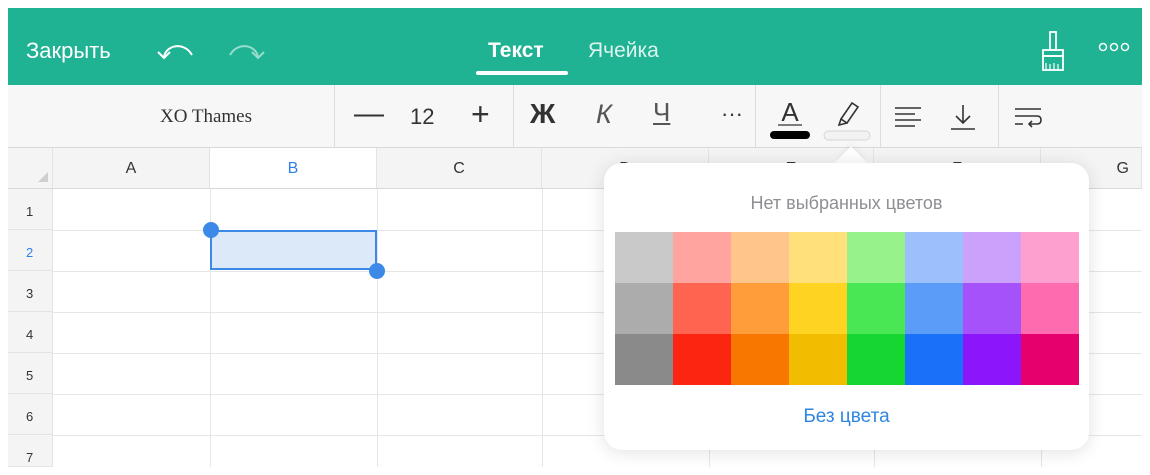 This screenshot has width=1150, height=475. I want to click on tab-text: Текст, so click(516, 51).